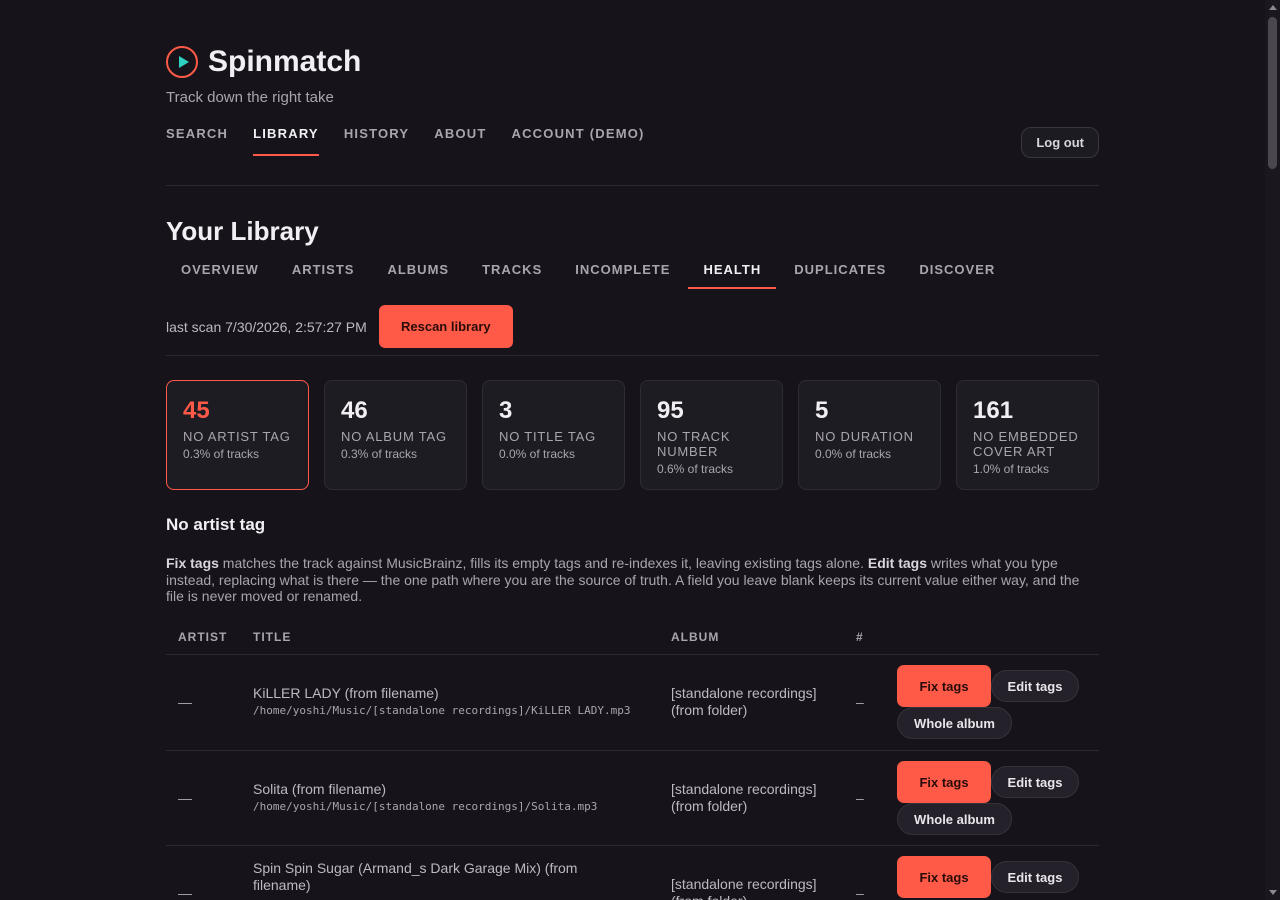  I want to click on tab-health: HEALTH, so click(732, 275).